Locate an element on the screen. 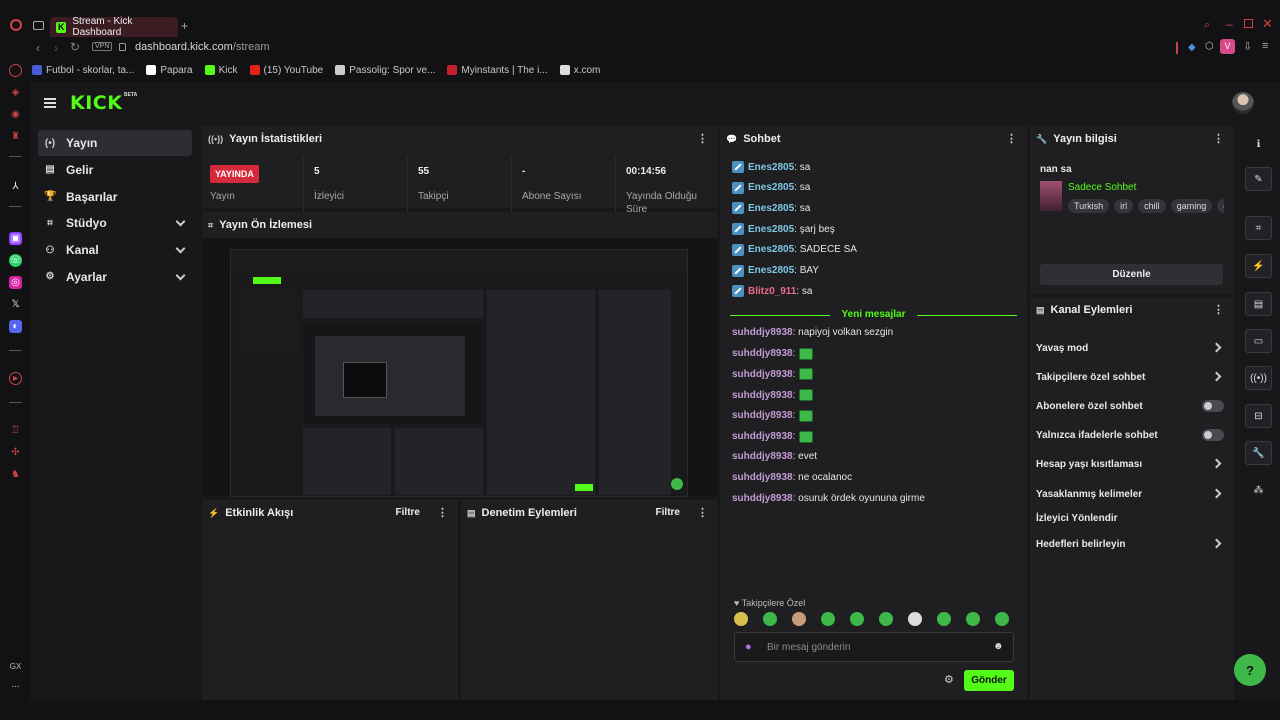 This screenshot has height=720, width=1280. profile-icon: V is located at coordinates (1227, 46).